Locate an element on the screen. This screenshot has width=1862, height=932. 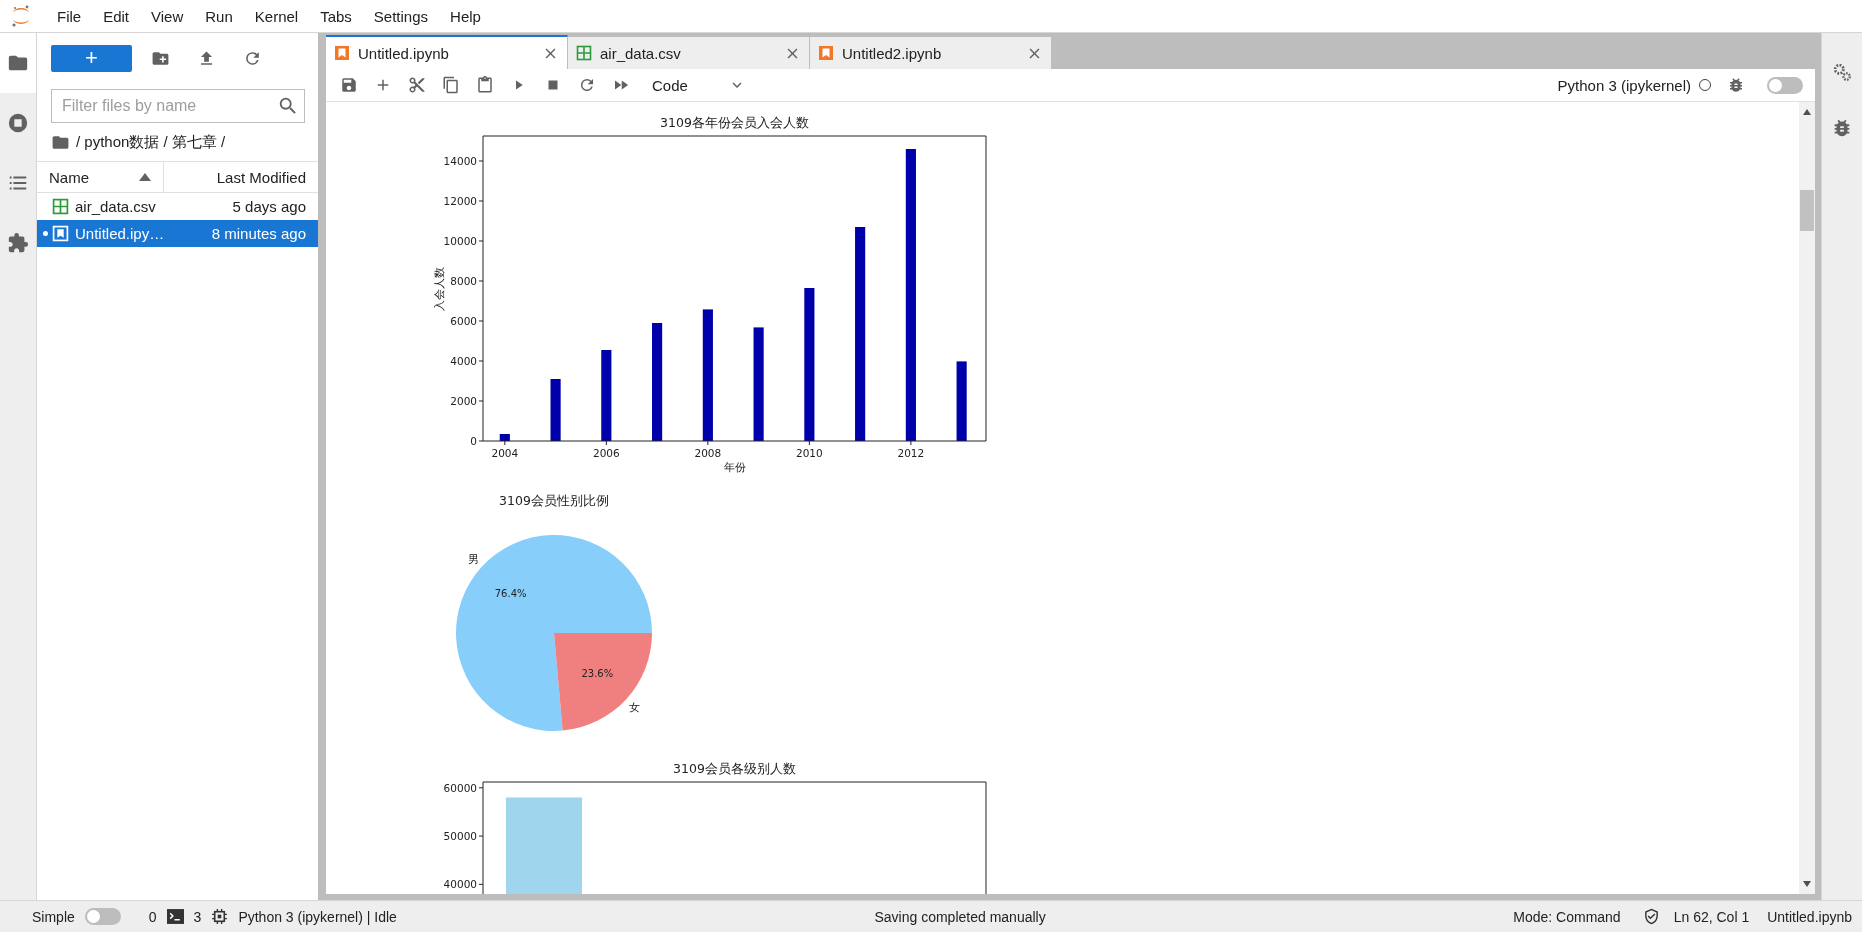
axis-label: 入会人数 is located at coordinates (439, 288).